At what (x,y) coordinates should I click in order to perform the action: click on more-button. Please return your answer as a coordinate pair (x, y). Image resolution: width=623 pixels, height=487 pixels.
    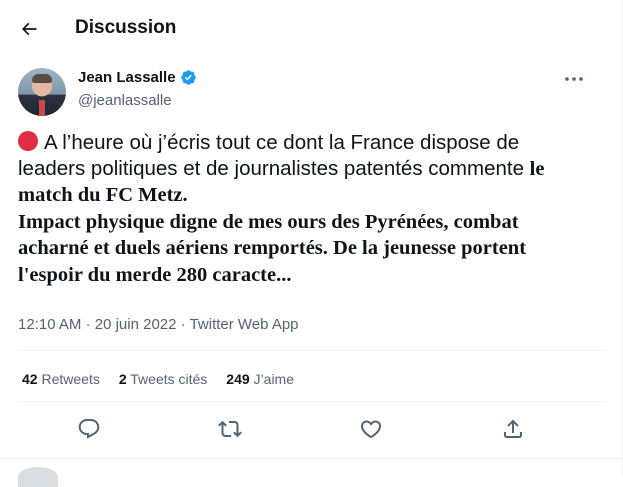
    Looking at the image, I should click on (574, 79).